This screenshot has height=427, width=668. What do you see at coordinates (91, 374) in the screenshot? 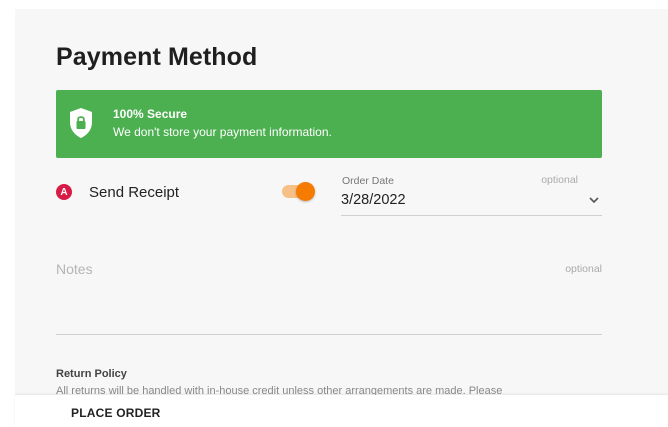
I see `return-policy-title: Return Policy` at bounding box center [91, 374].